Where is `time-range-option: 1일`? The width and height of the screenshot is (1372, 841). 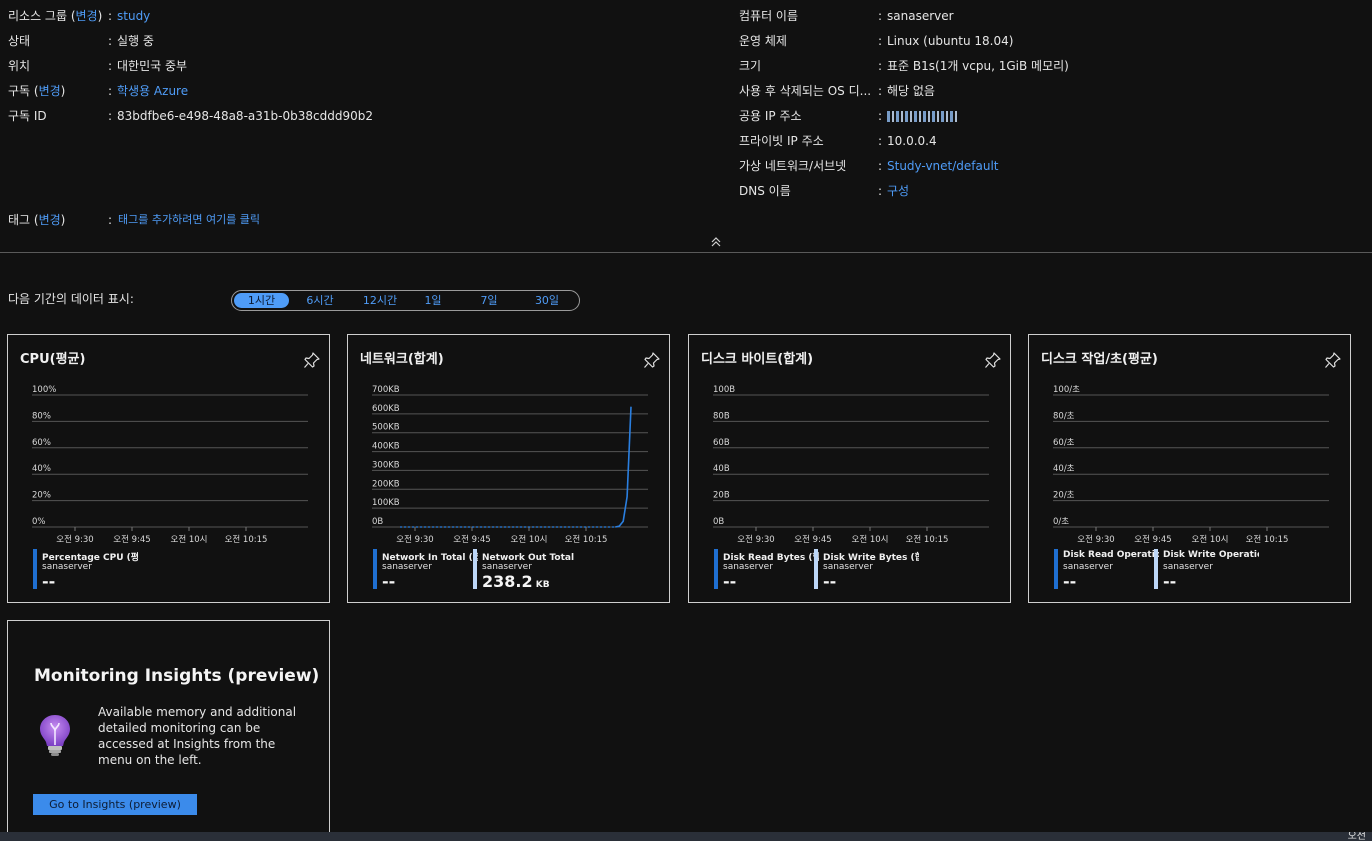 time-range-option: 1일 is located at coordinates (433, 300).